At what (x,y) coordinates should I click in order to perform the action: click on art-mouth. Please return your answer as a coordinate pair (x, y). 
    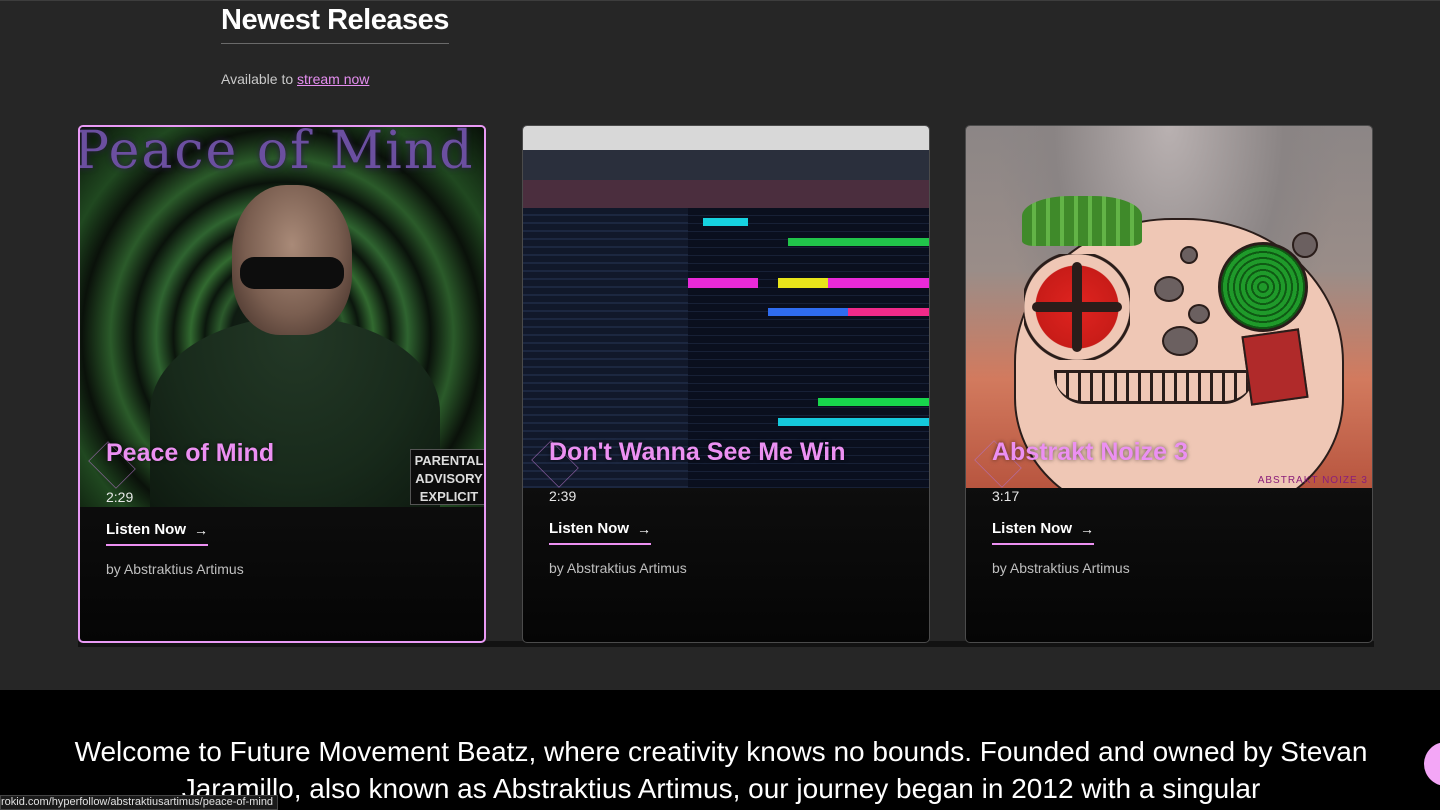
    Looking at the image, I should click on (1154, 387).